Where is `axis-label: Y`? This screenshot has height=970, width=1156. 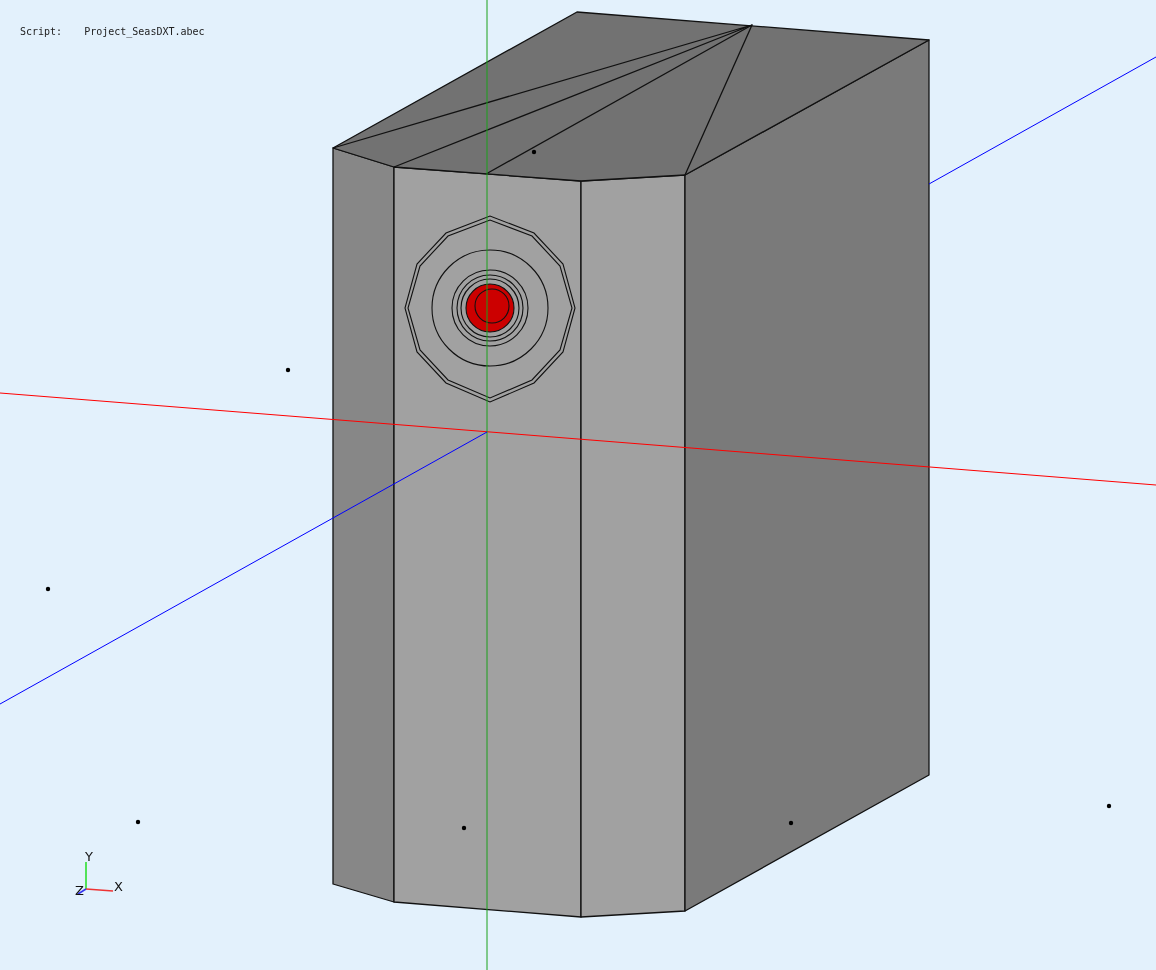 axis-label: Y is located at coordinates (89, 856).